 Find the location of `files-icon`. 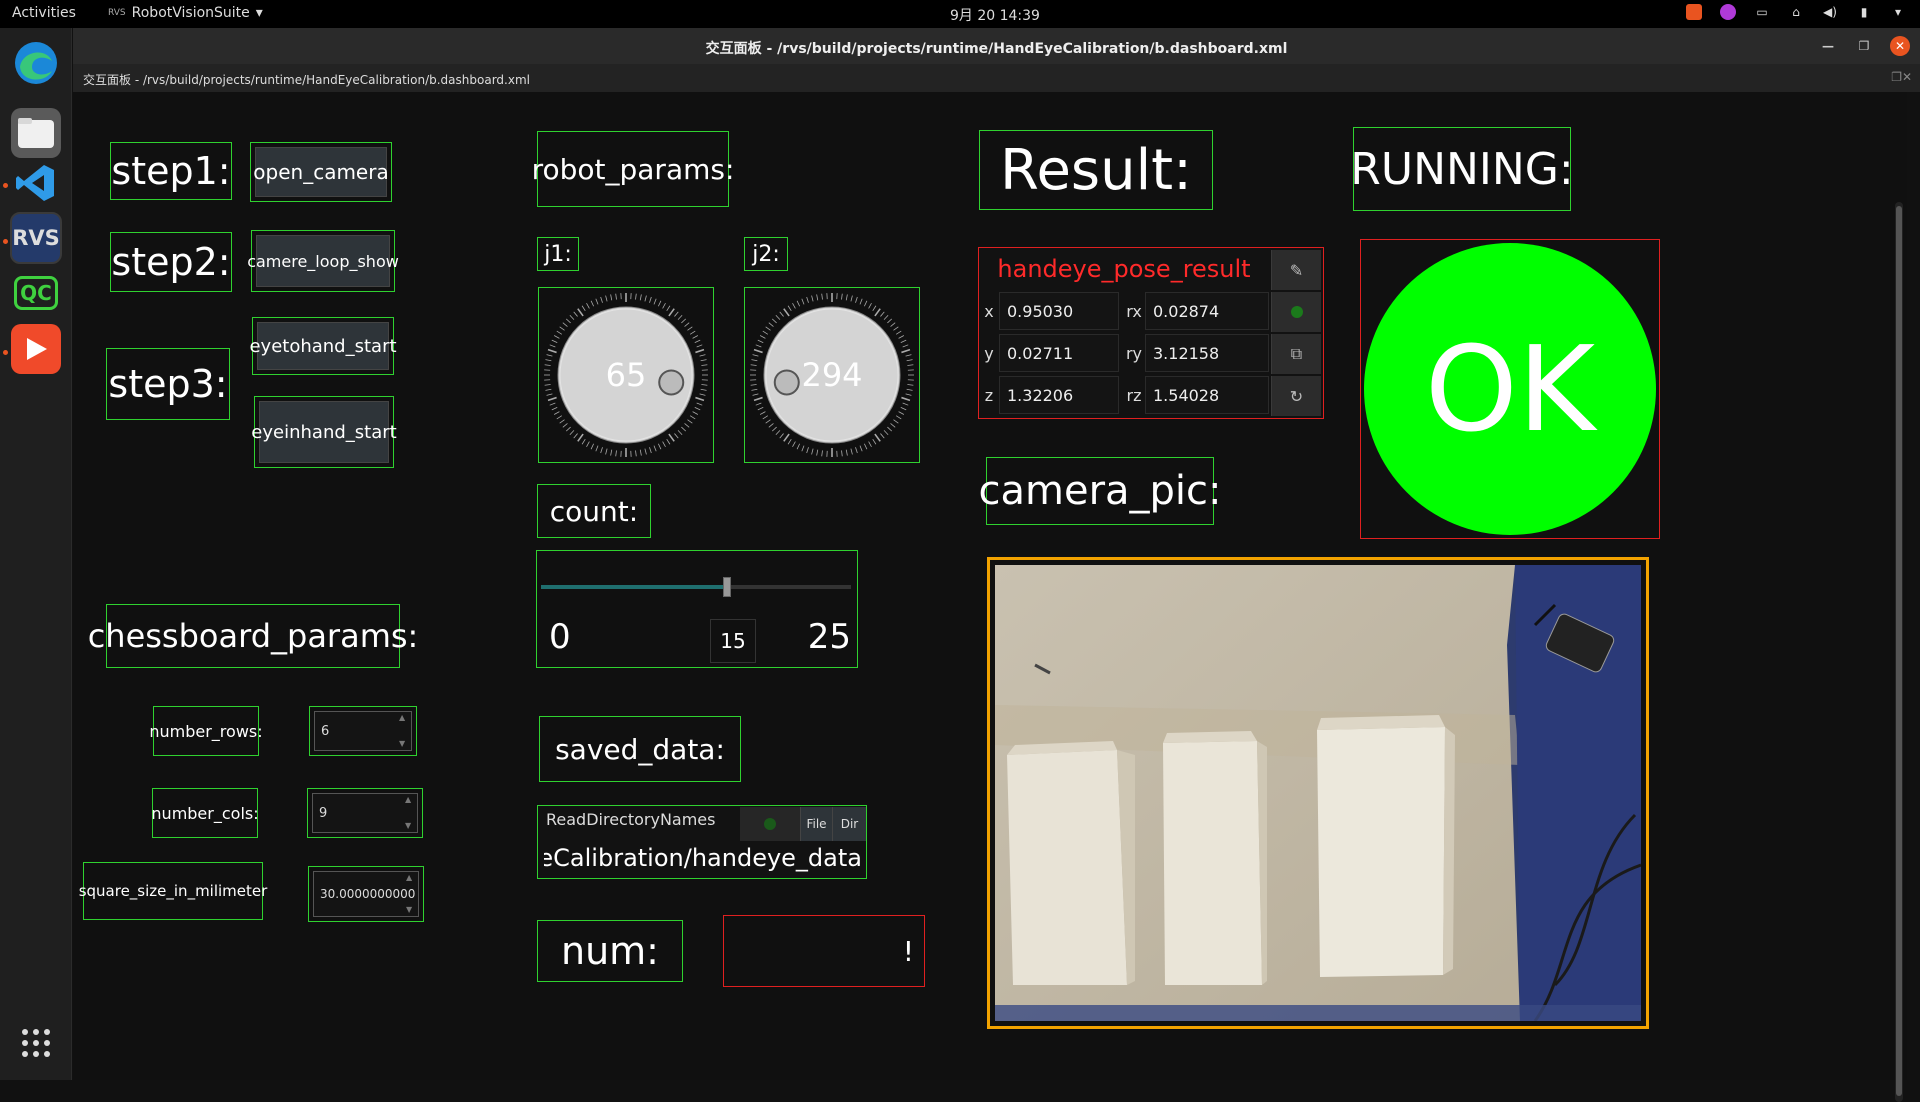

files-icon is located at coordinates (36, 133).